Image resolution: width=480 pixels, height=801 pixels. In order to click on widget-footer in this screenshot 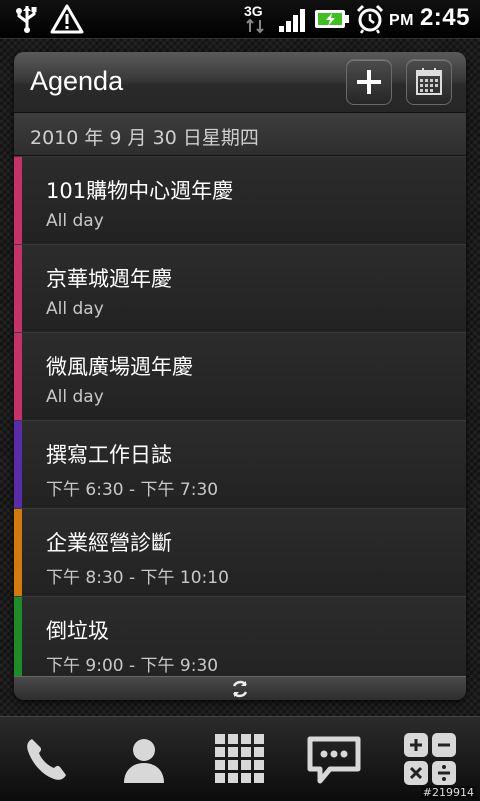, I will do `click(240, 688)`.